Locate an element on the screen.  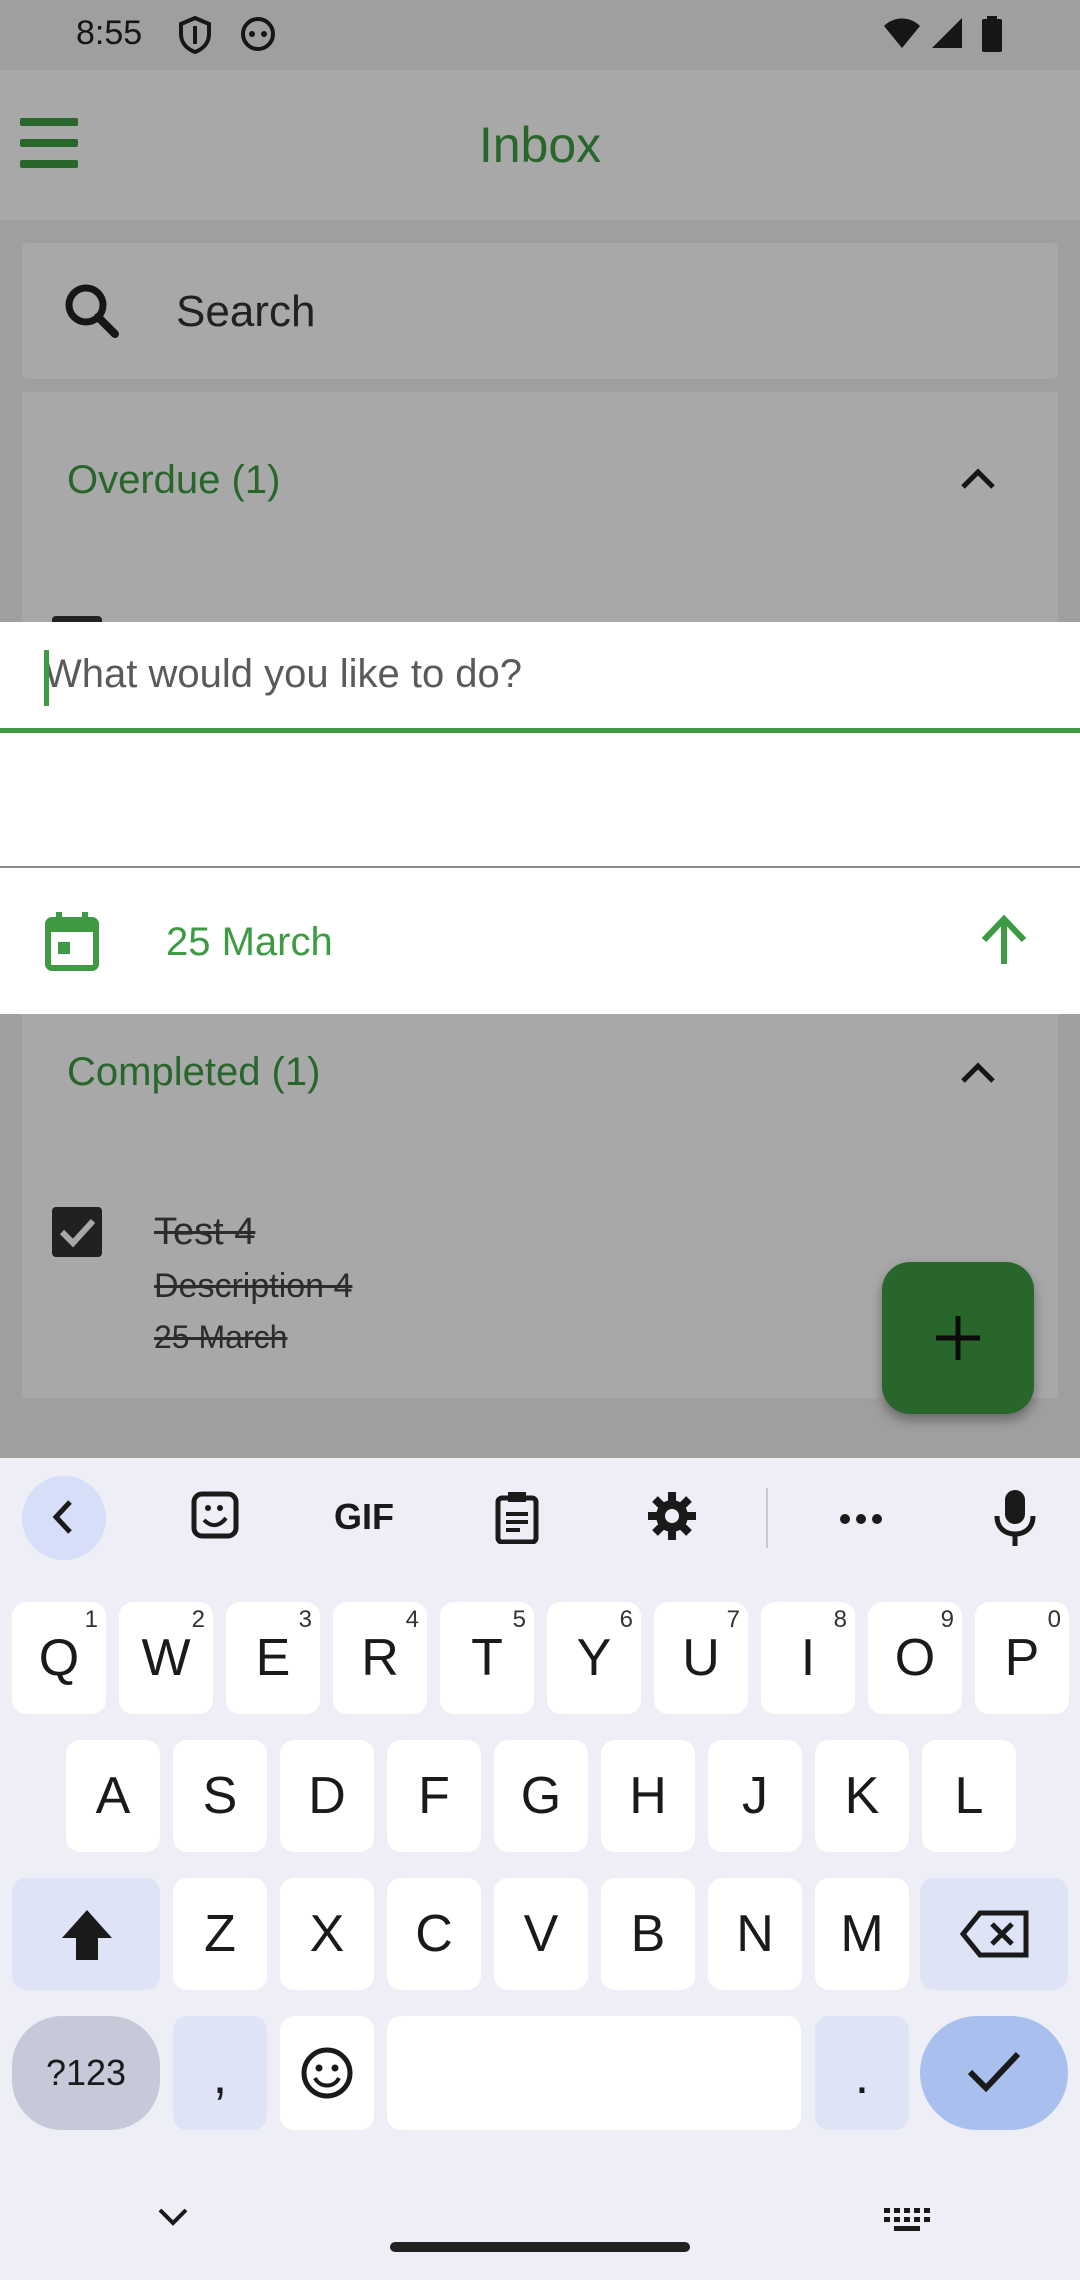
sticker-icon is located at coordinates (215, 1517).